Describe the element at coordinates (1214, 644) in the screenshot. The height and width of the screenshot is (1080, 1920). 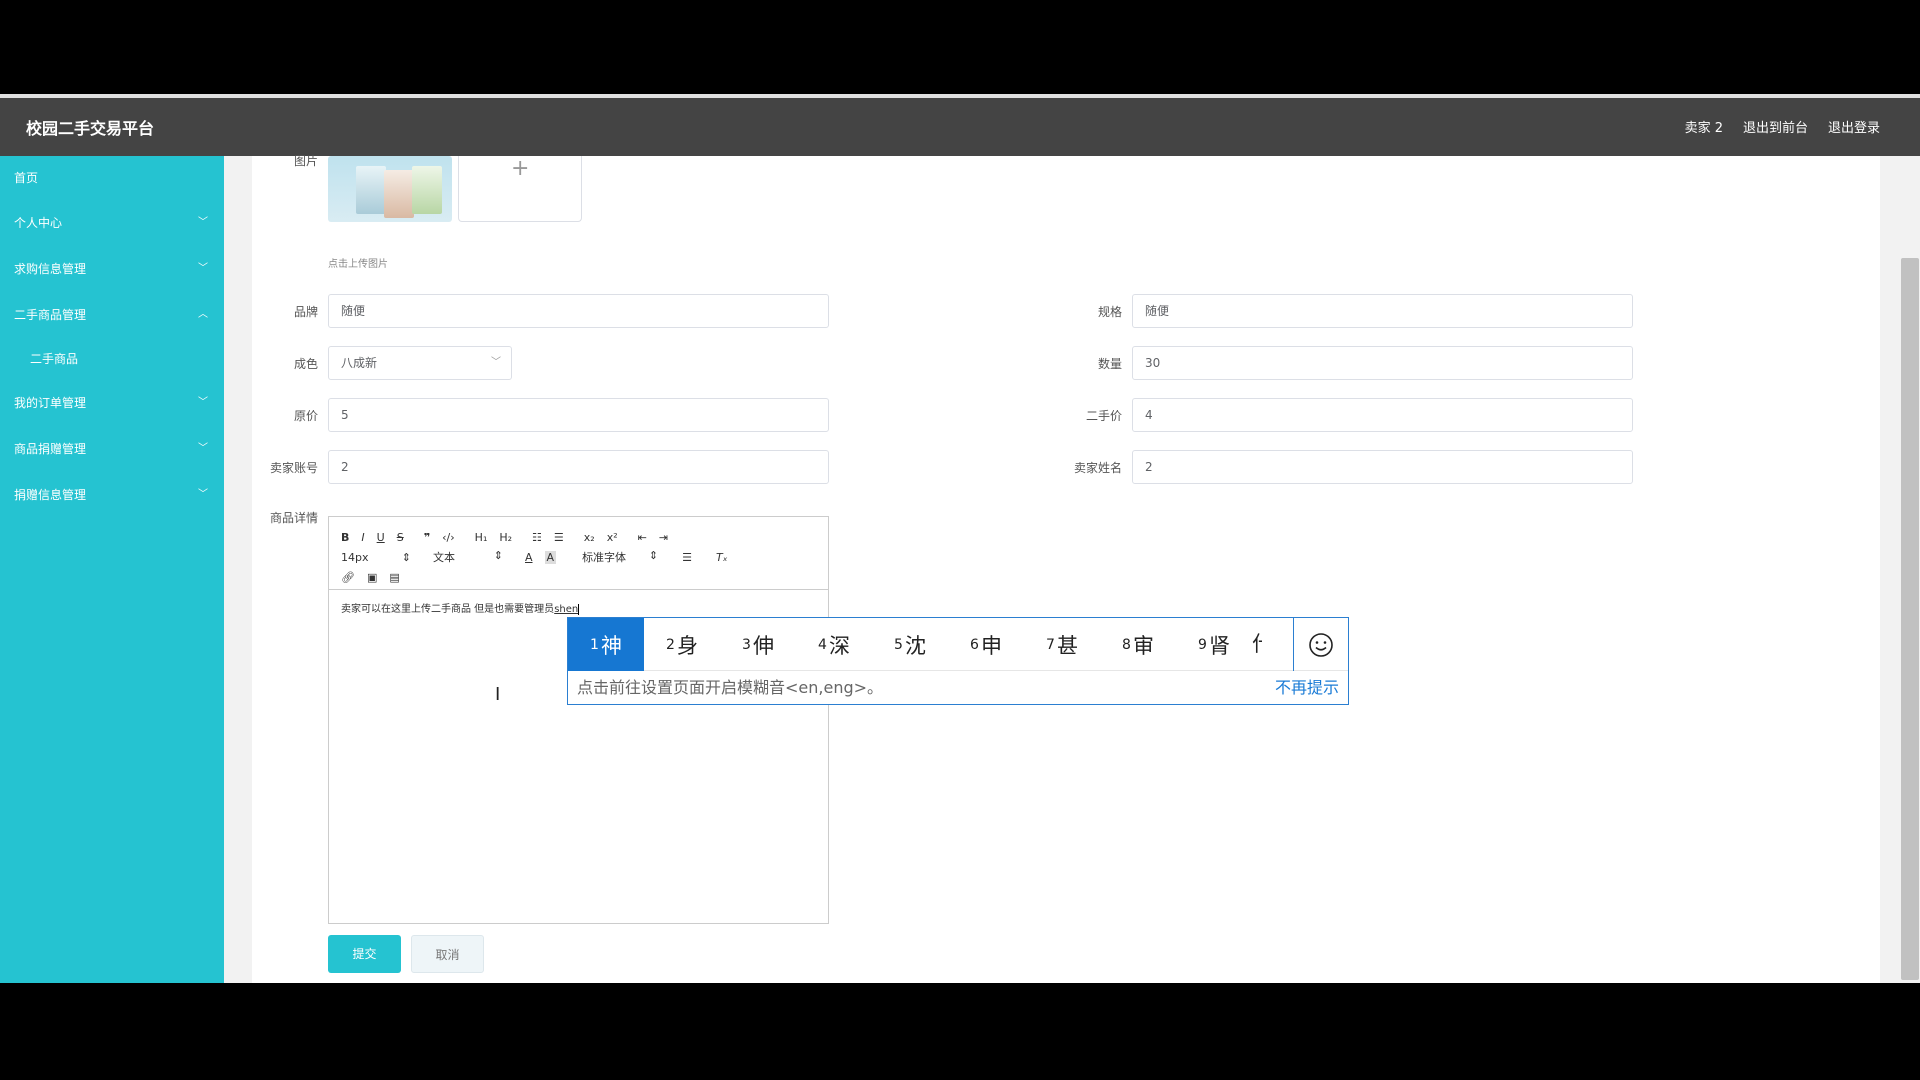
I see `ime-candidate-9: 9肾` at that location.